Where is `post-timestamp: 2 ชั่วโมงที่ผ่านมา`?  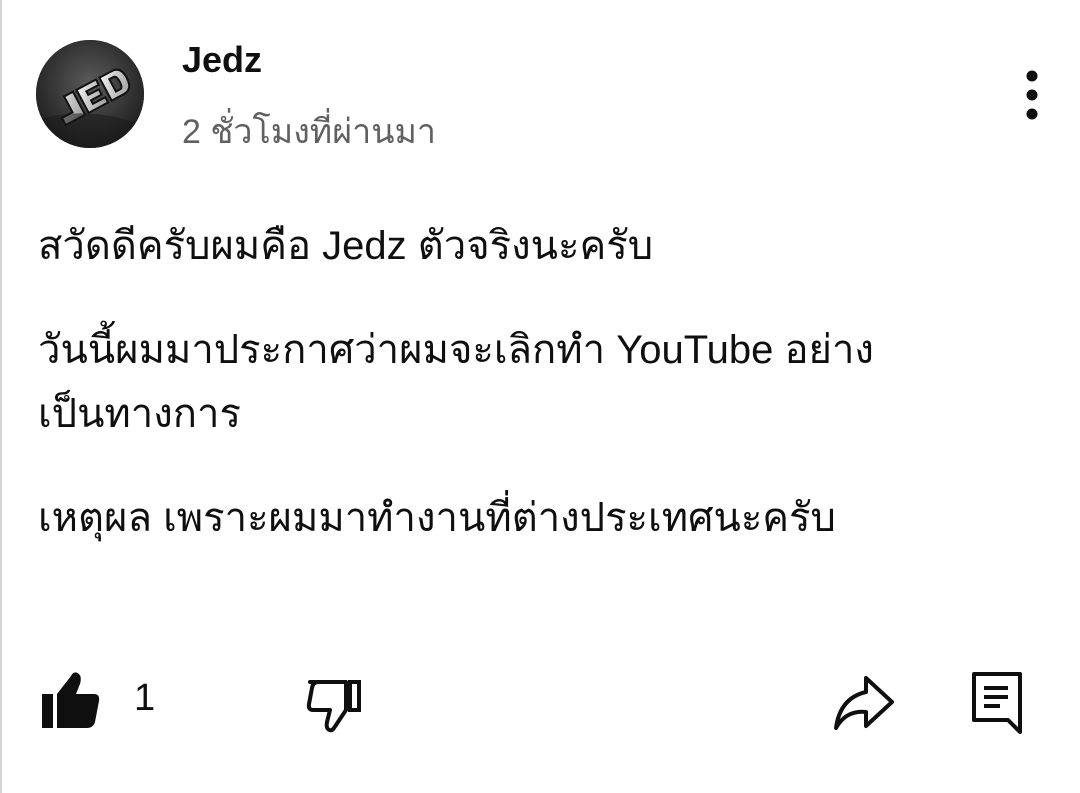 post-timestamp: 2 ชั่วโมงที่ผ่านมา is located at coordinates (309, 132).